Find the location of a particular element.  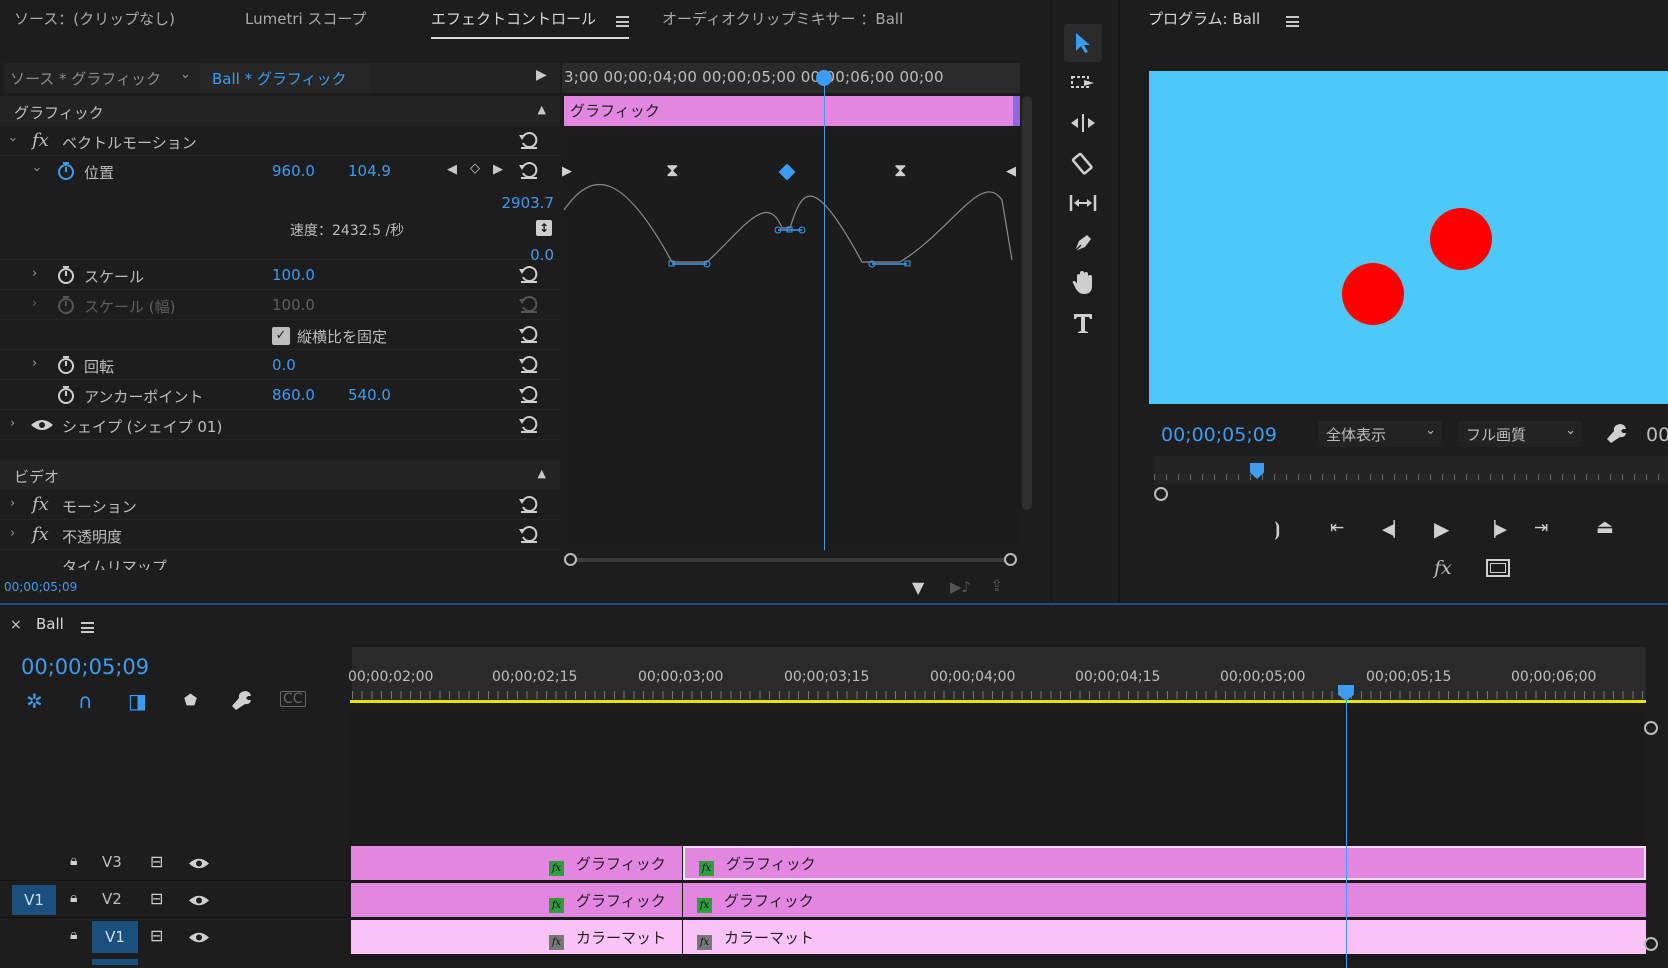

clip-v2-1: fx グラフィック is located at coordinates (516, 900).